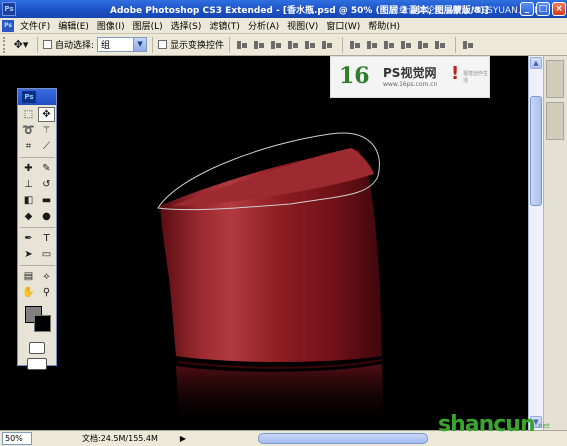 Image resolution: width=567 pixels, height=446 pixels. I want to click on menu-analysis: 分析(A), so click(263, 25).